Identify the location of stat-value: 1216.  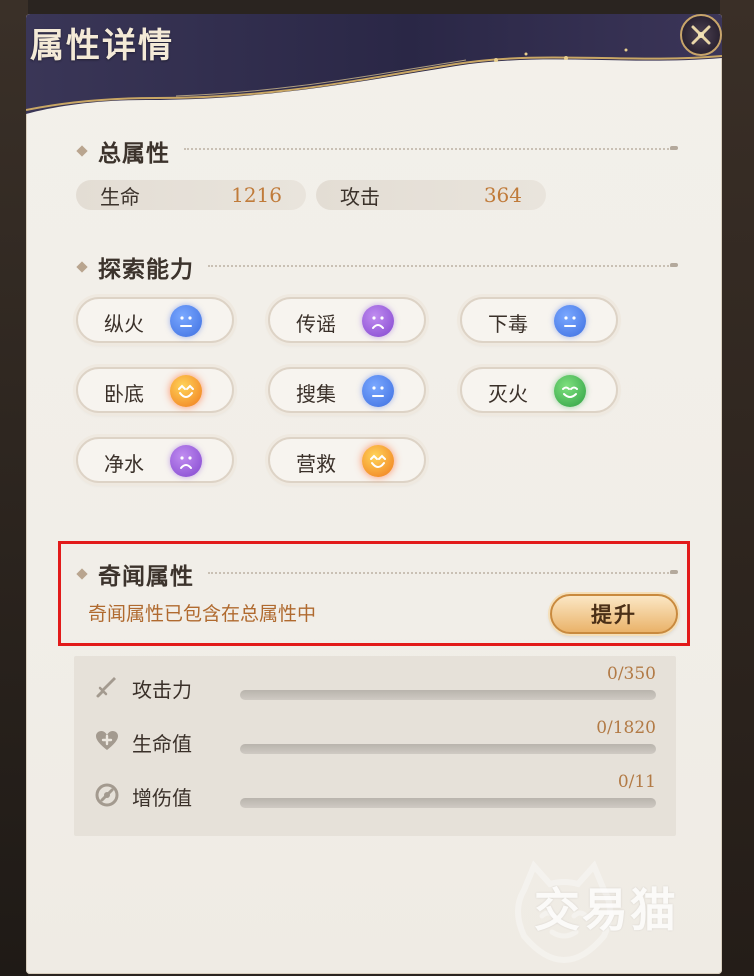
(256, 195).